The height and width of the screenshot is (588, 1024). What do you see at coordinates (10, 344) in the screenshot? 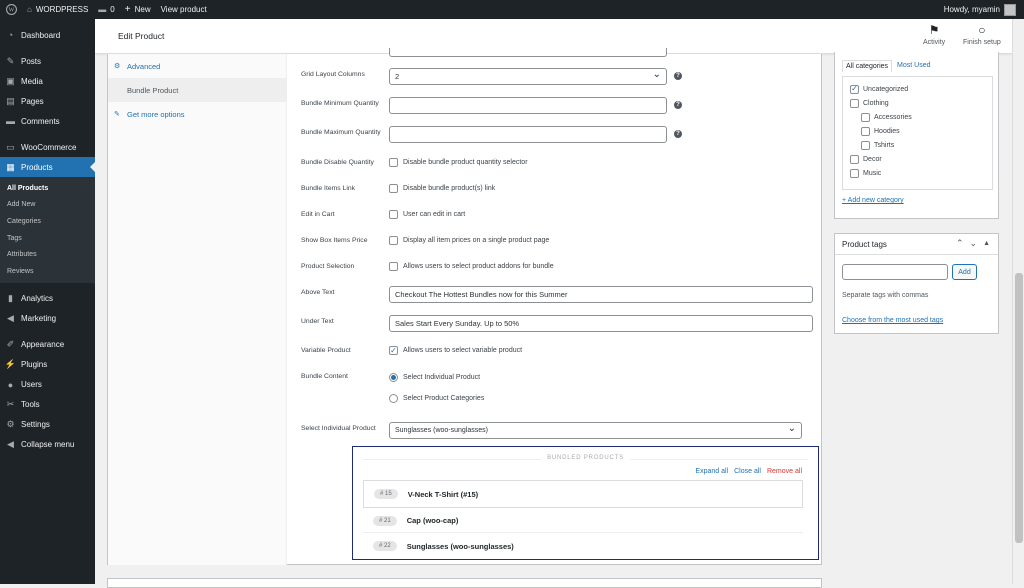
I see `brush-icon: ✐` at bounding box center [10, 344].